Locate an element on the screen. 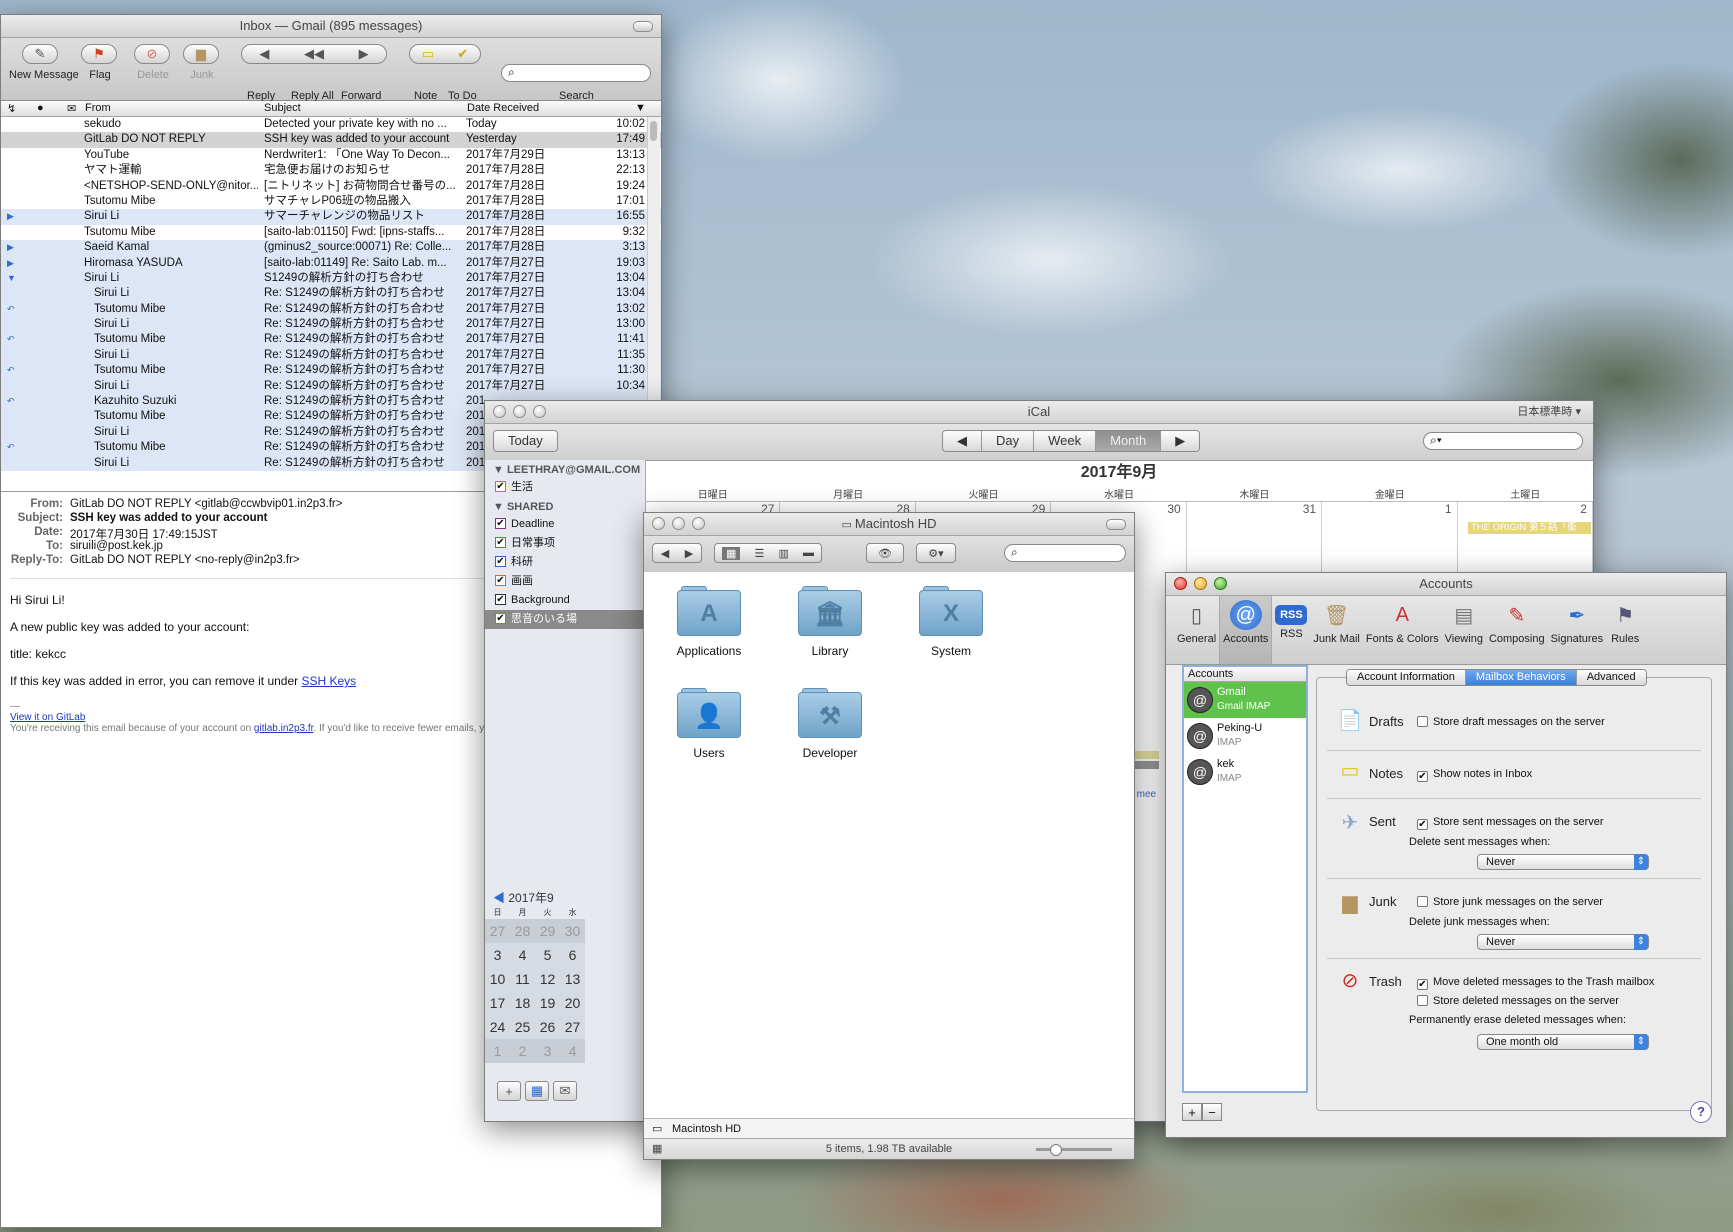 This screenshot has height=1232, width=1733. mini-day: 29 is located at coordinates (547, 931).